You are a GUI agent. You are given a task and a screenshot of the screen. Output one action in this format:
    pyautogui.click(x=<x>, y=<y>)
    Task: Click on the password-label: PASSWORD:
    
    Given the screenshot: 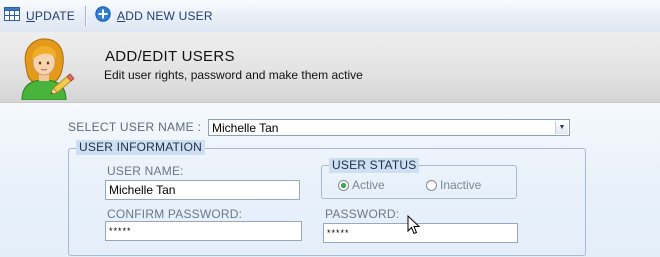 What is the action you would take?
    pyautogui.click(x=362, y=214)
    